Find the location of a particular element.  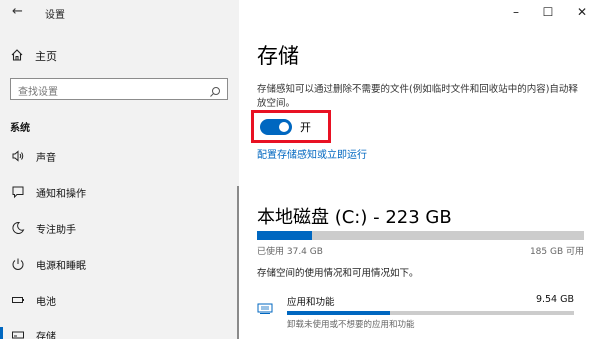

toggle-knob is located at coordinates (284, 127).